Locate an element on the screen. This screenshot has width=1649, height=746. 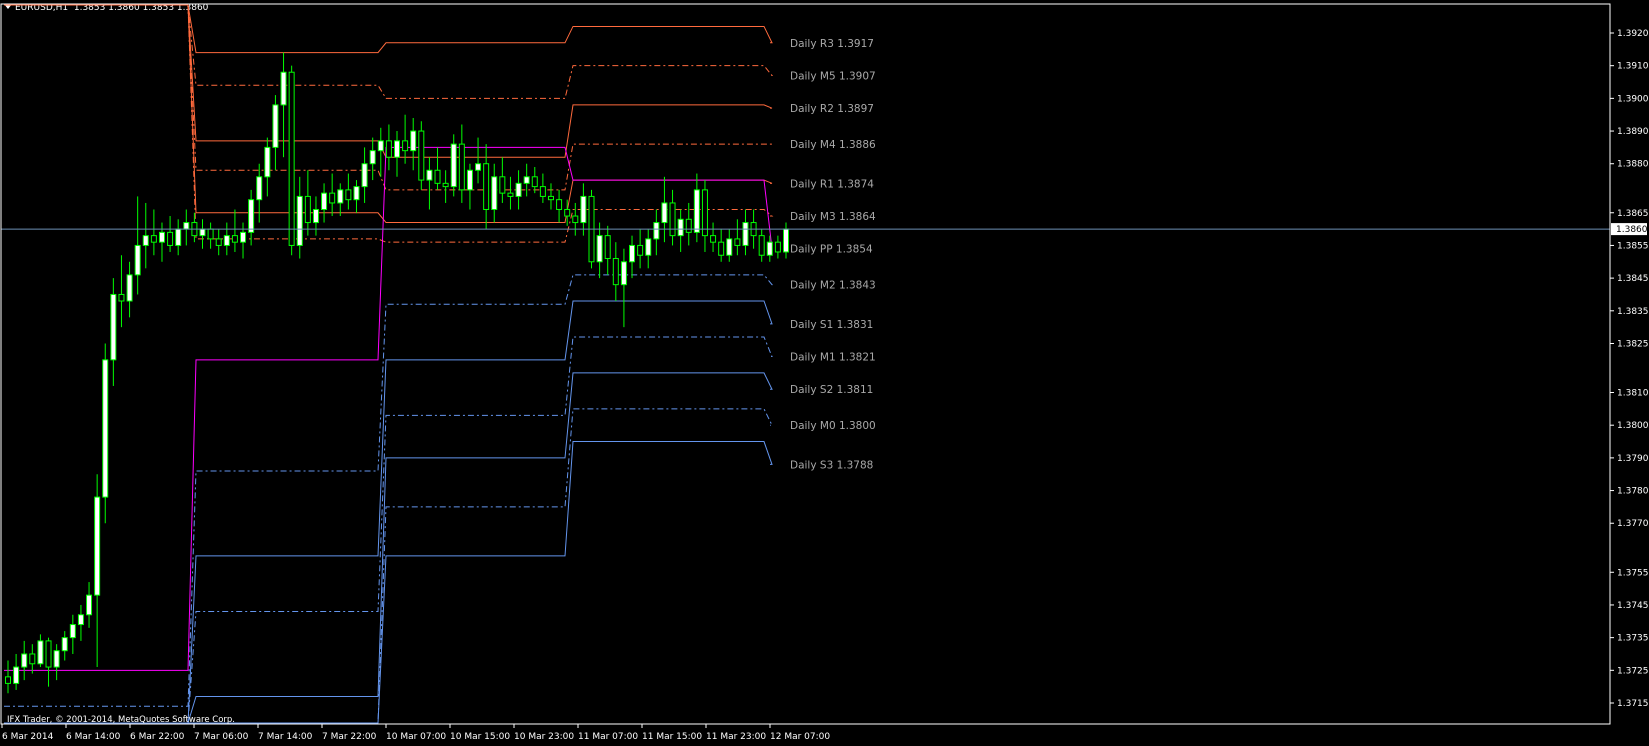
price-tick-label: 1.3800 is located at coordinates (1633, 426).